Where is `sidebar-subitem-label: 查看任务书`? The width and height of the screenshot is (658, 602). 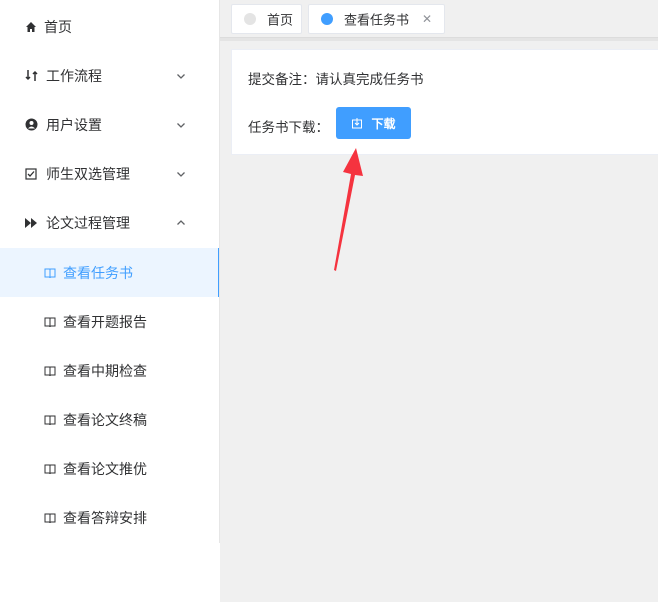
sidebar-subitem-label: 查看任务书 is located at coordinates (98, 273).